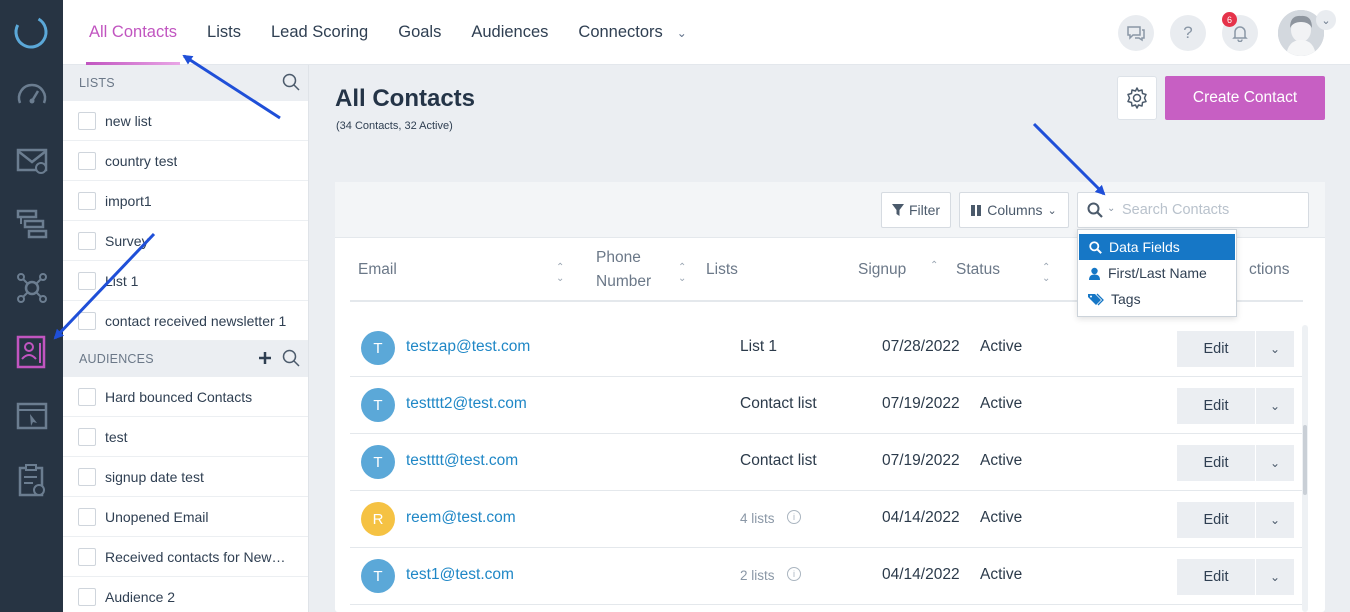  What do you see at coordinates (128, 200) in the screenshot?
I see `sidebar-list-item-label: import1` at bounding box center [128, 200].